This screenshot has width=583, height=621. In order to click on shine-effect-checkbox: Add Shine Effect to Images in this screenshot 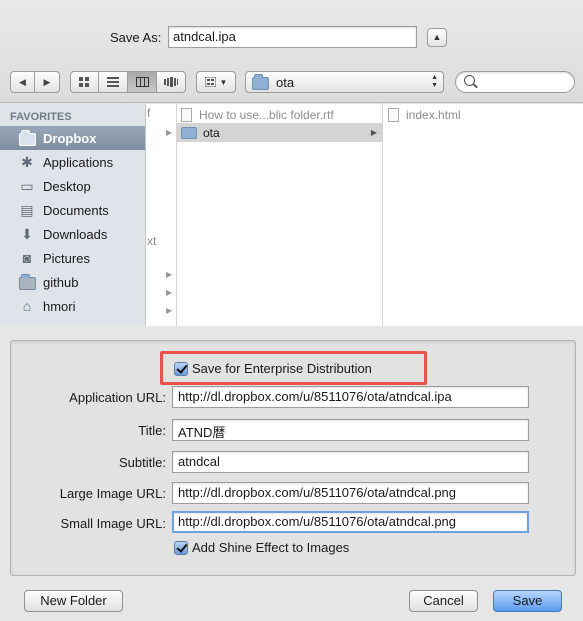, I will do `click(261, 547)`.